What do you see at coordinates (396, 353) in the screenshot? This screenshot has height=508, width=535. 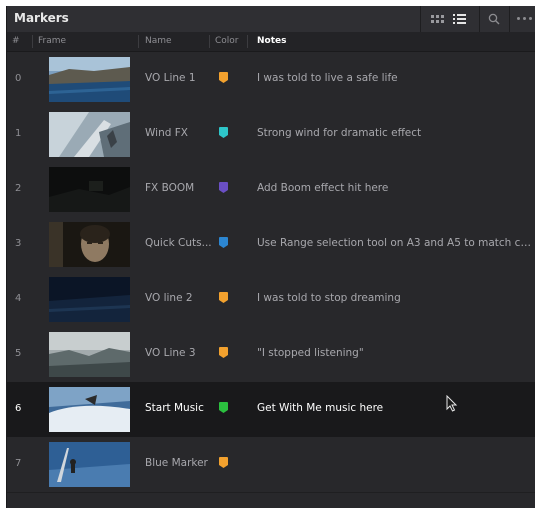 I see `marker-note: "I stopped listening"` at bounding box center [396, 353].